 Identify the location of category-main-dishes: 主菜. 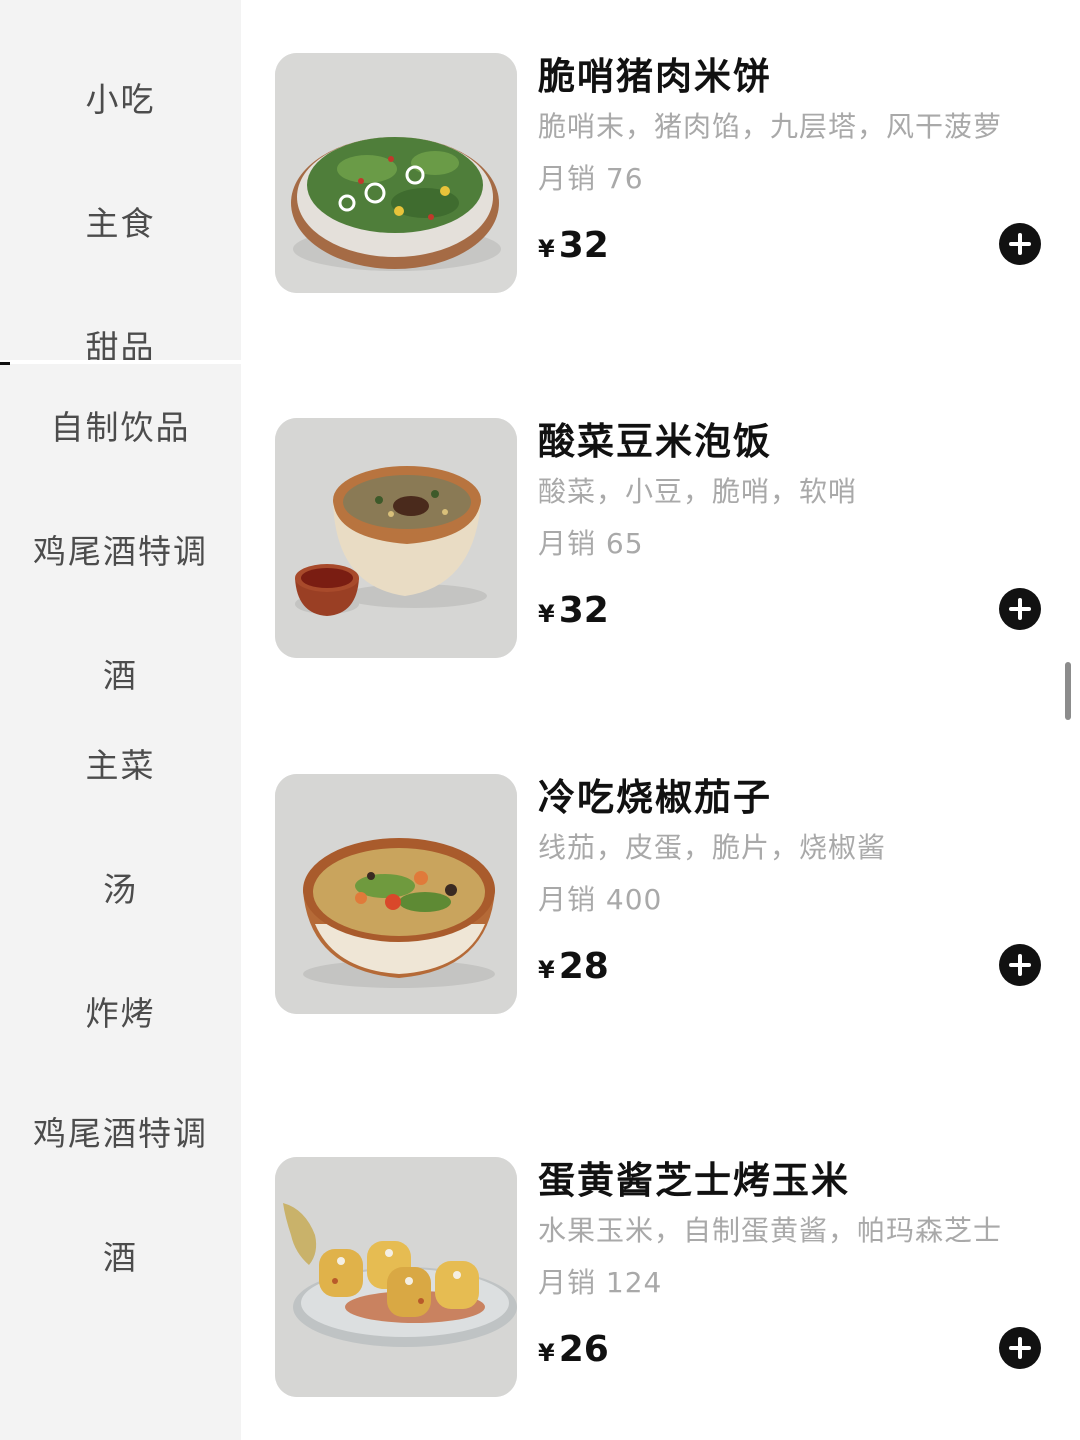
(120, 766).